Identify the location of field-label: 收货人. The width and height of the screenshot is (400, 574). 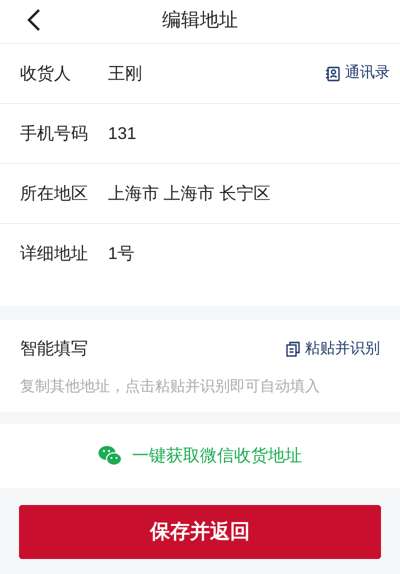
(46, 73).